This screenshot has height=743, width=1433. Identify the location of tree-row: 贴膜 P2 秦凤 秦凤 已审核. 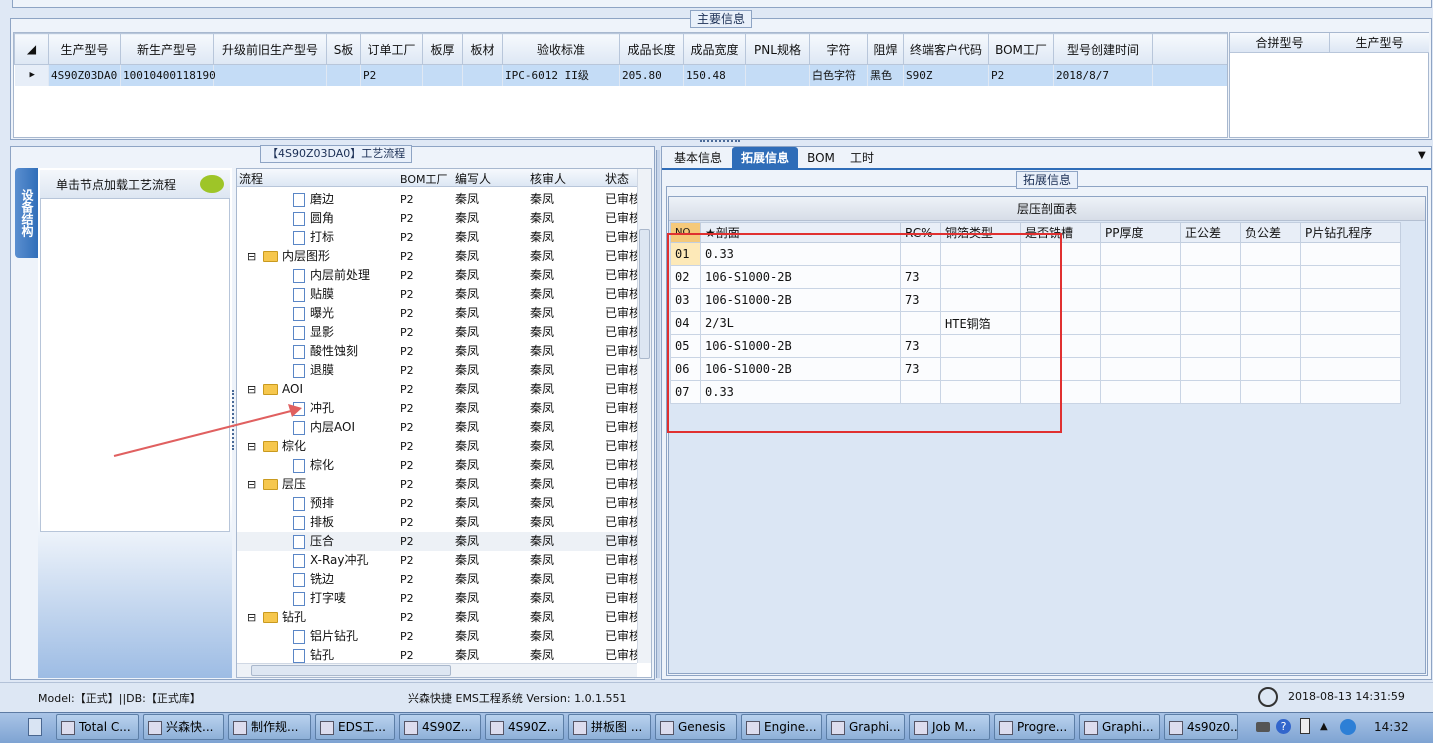
(442, 294).